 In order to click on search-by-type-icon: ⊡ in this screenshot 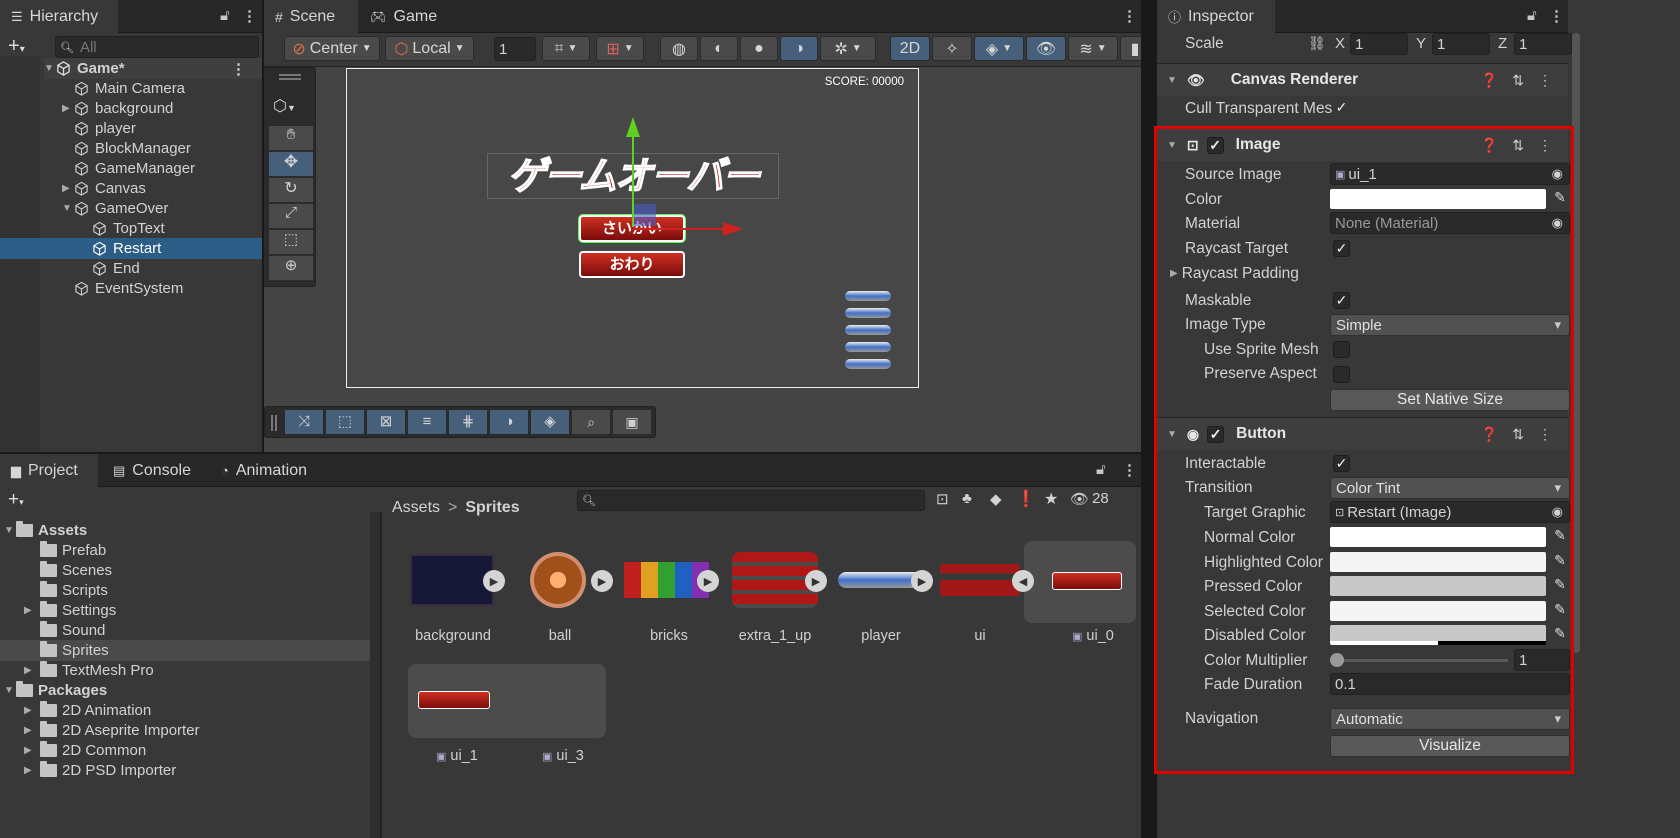, I will do `click(942, 499)`.